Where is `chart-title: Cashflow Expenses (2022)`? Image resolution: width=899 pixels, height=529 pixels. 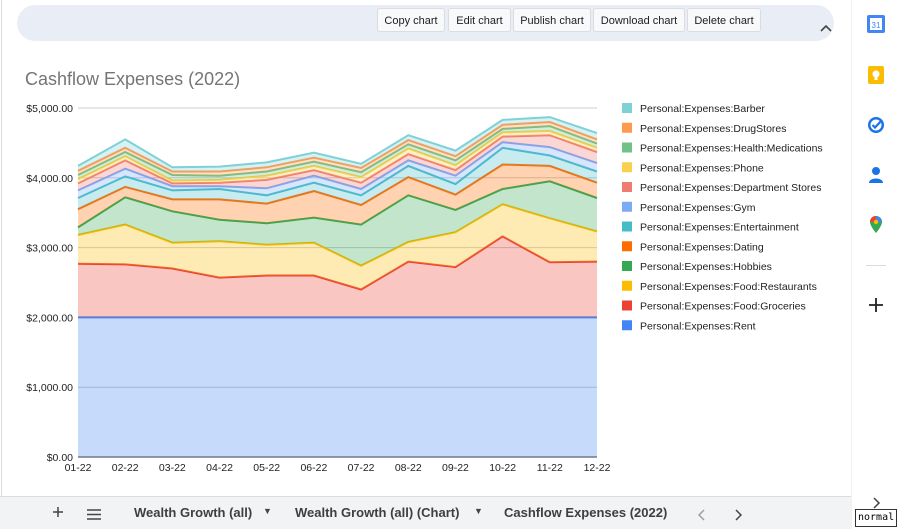
chart-title: Cashflow Expenses (2022) is located at coordinates (132, 79).